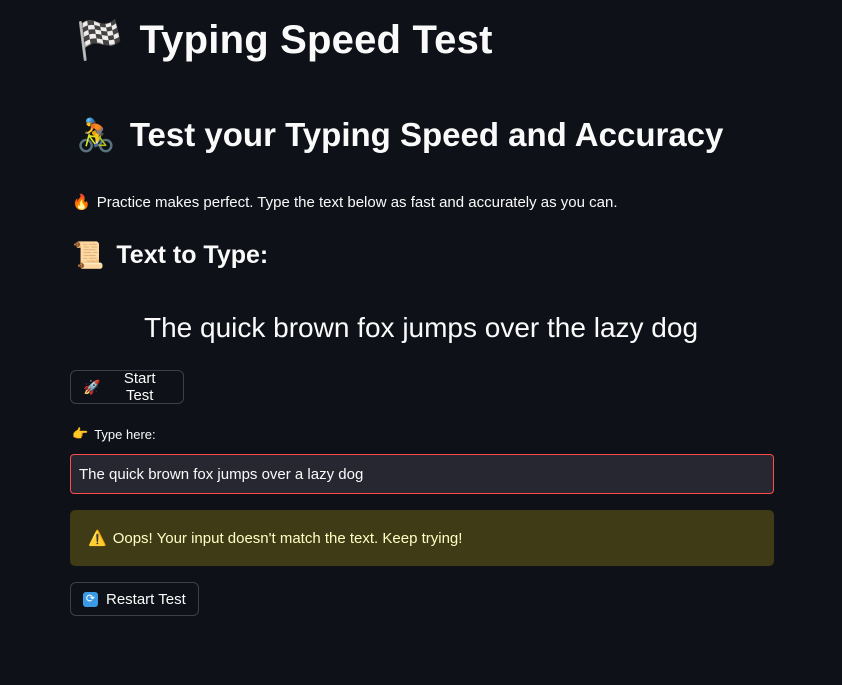  Describe the element at coordinates (125, 434) in the screenshot. I see `type-here-label-text: Type here:` at that location.